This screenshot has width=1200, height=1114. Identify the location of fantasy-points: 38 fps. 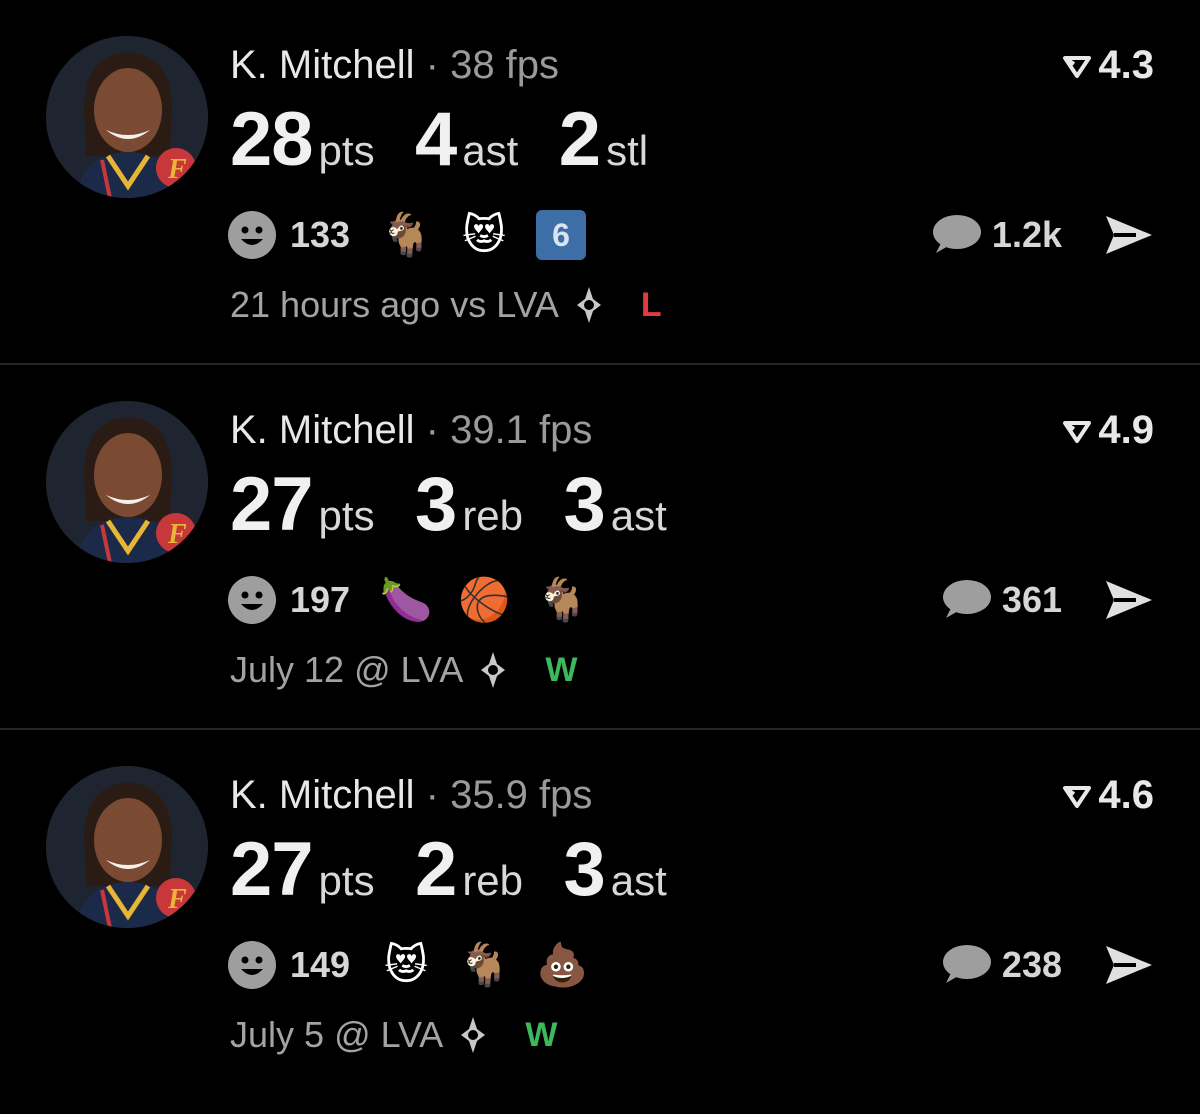
(505, 65).